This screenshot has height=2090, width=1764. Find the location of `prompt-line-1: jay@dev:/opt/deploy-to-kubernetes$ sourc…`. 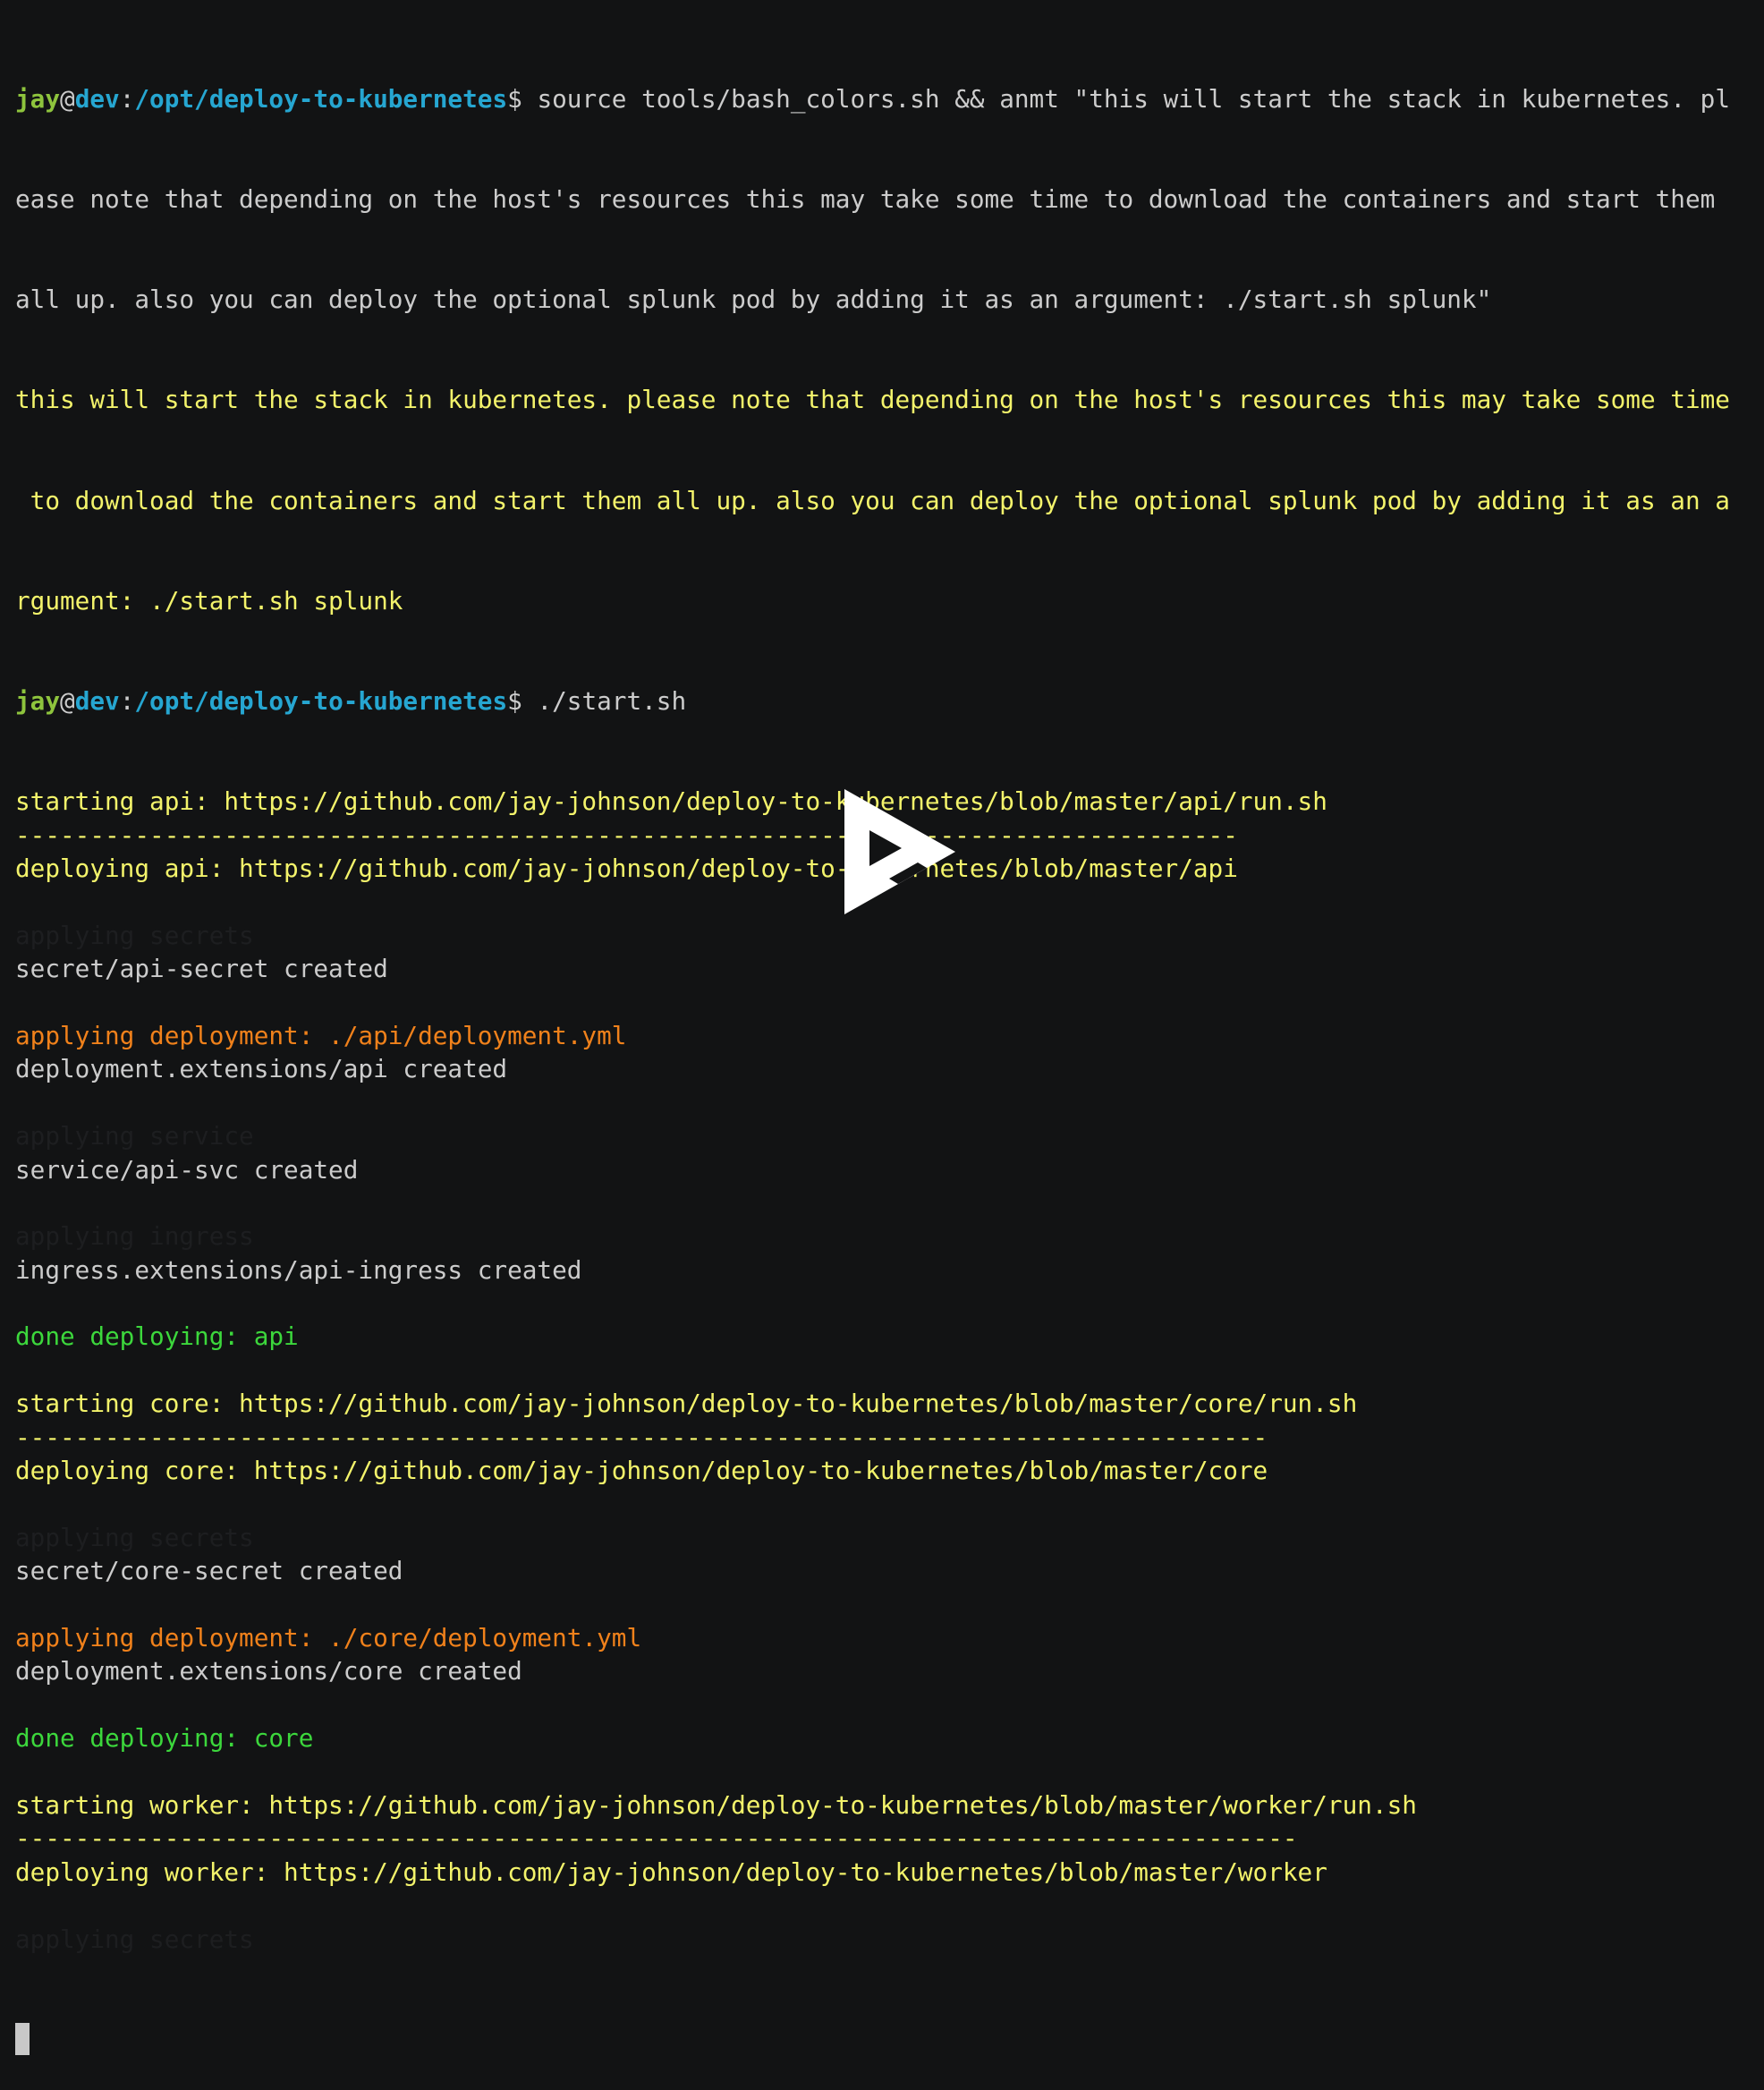

prompt-line-1: jay@dev:/opt/deploy-to-kubernetes$ sourc… is located at coordinates (883, 99).